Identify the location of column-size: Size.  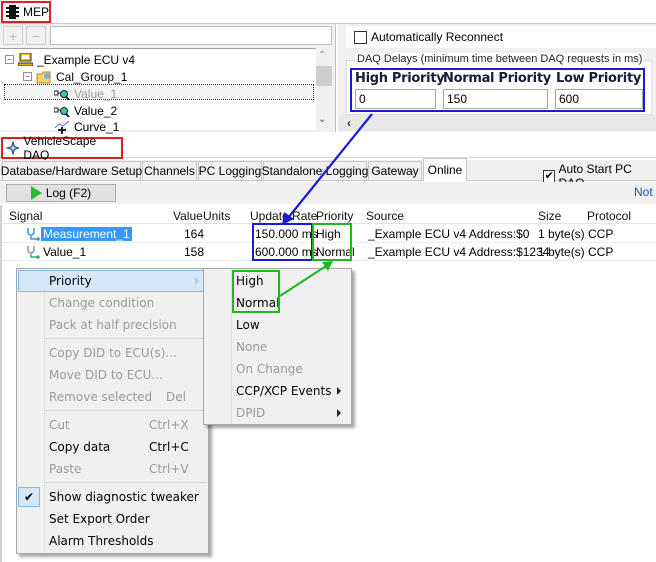
(549, 216).